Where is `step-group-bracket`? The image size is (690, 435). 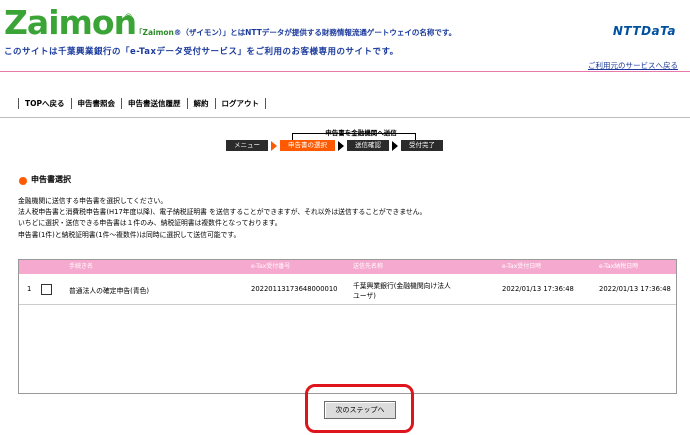 step-group-bracket is located at coordinates (354, 136).